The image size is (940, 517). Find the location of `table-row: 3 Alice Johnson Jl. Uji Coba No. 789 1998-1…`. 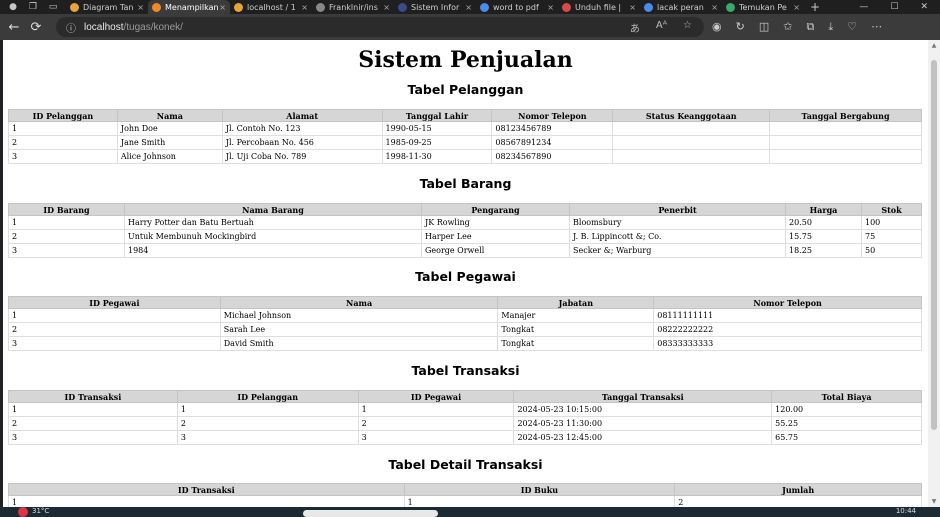

table-row: 3 Alice Johnson Jl. Uji Coba No. 789 1998-1… is located at coordinates (465, 156).